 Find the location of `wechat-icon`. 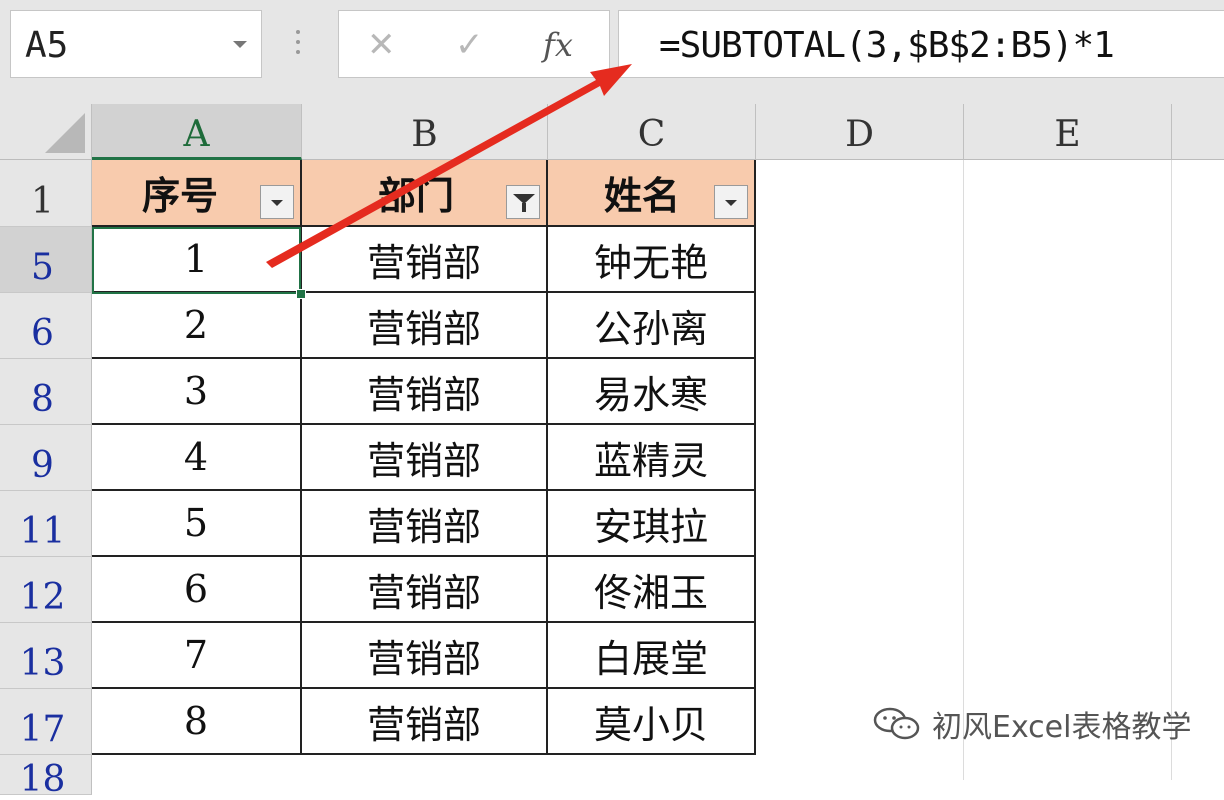

wechat-icon is located at coordinates (896, 723).